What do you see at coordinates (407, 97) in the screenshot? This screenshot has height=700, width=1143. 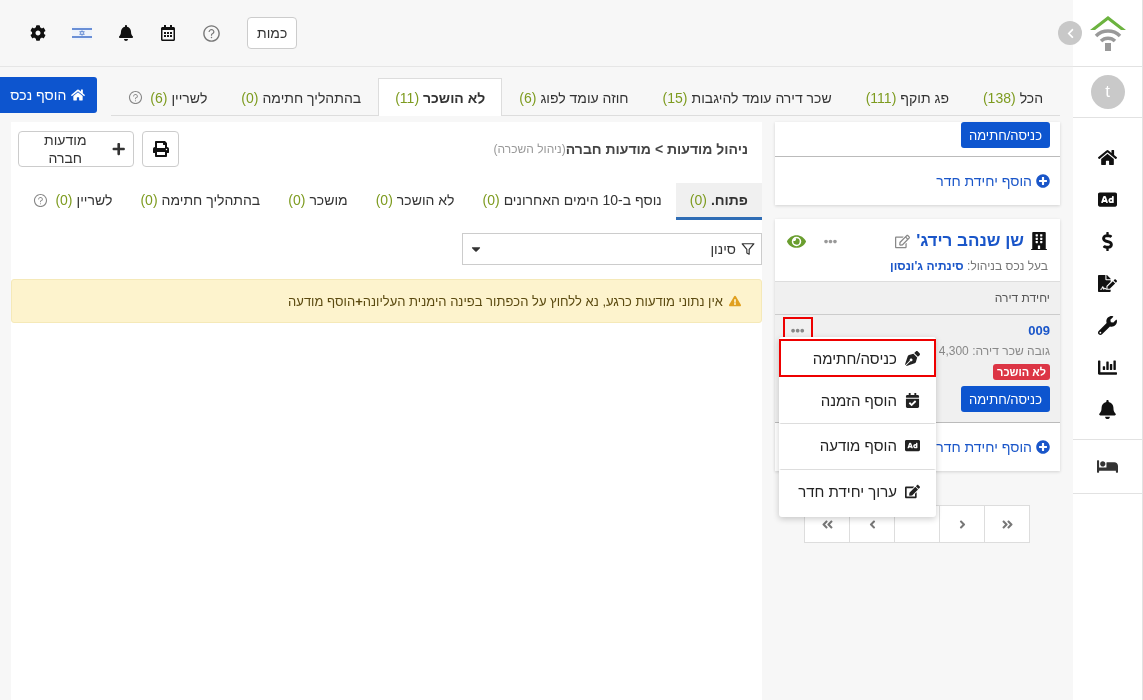 I see `tab-count: (11)` at bounding box center [407, 97].